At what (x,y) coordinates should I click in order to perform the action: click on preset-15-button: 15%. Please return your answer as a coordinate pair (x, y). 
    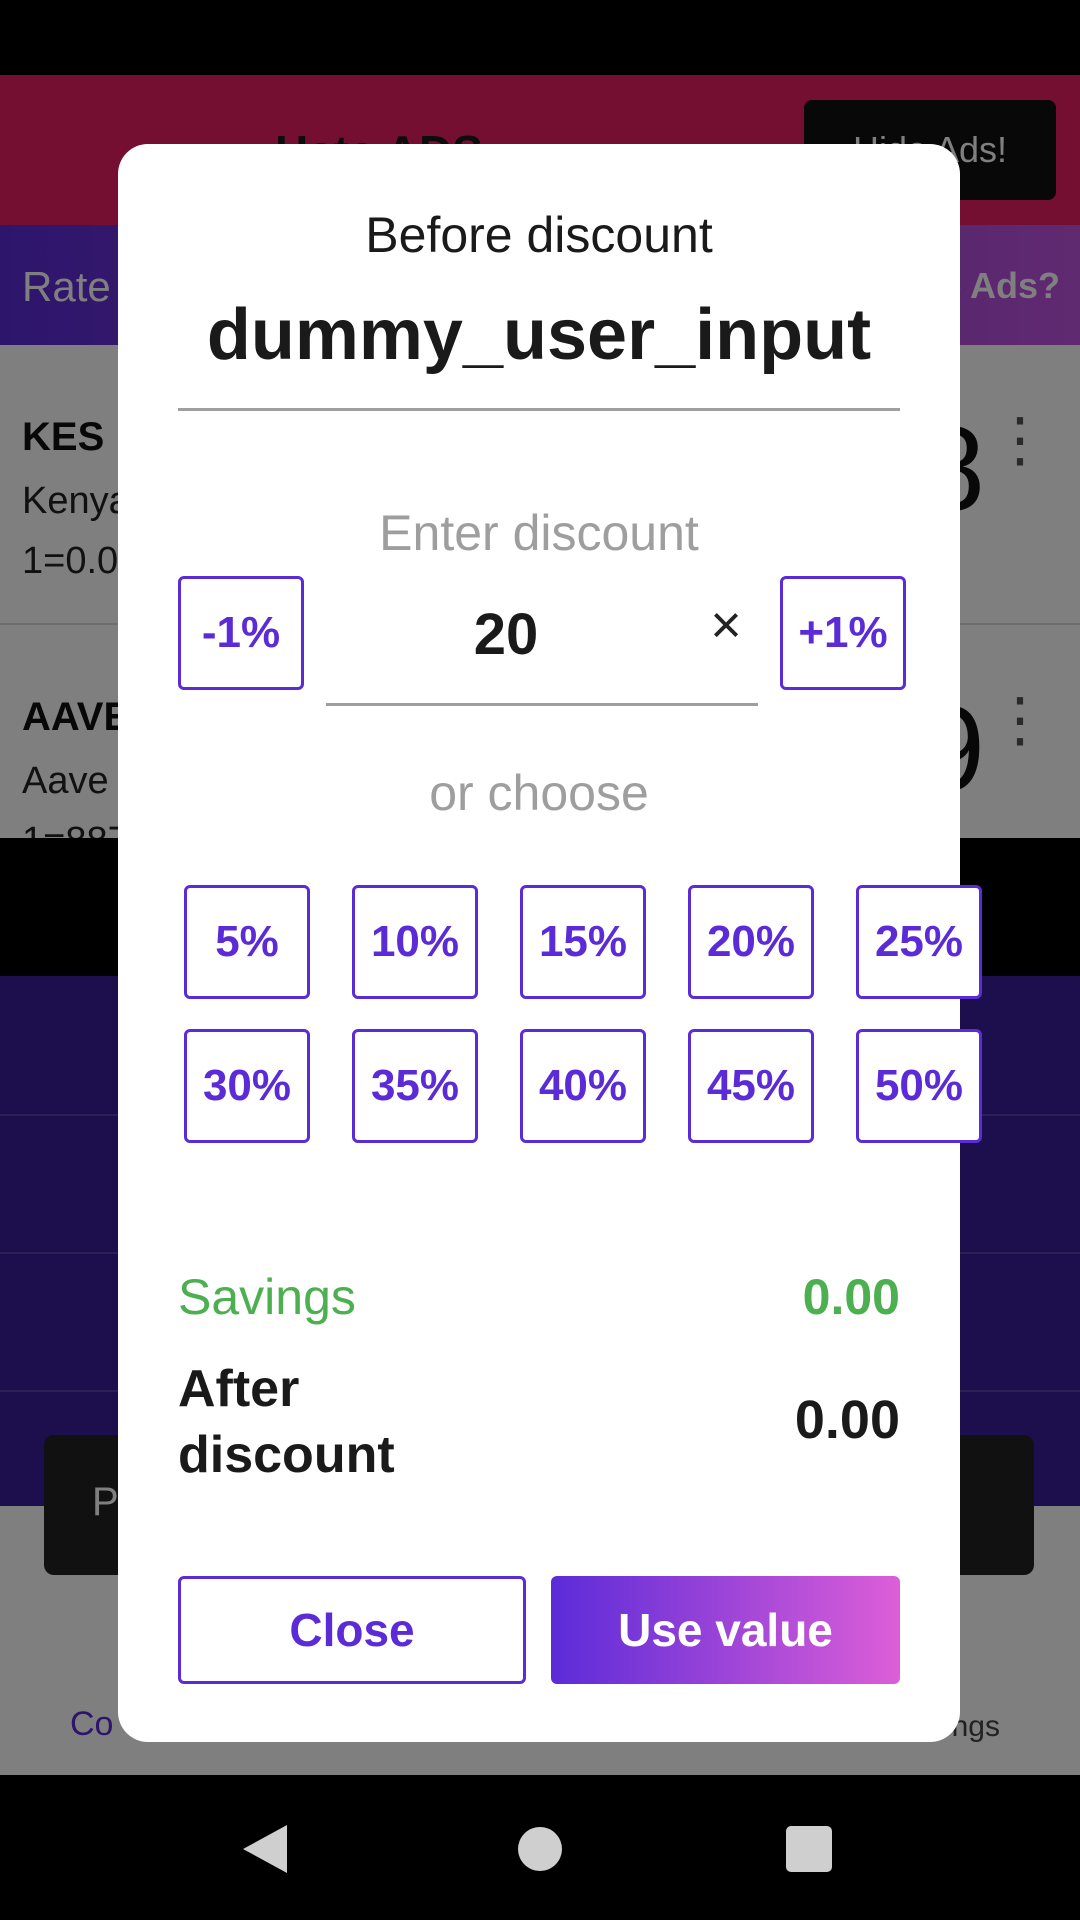
    Looking at the image, I should click on (583, 942).